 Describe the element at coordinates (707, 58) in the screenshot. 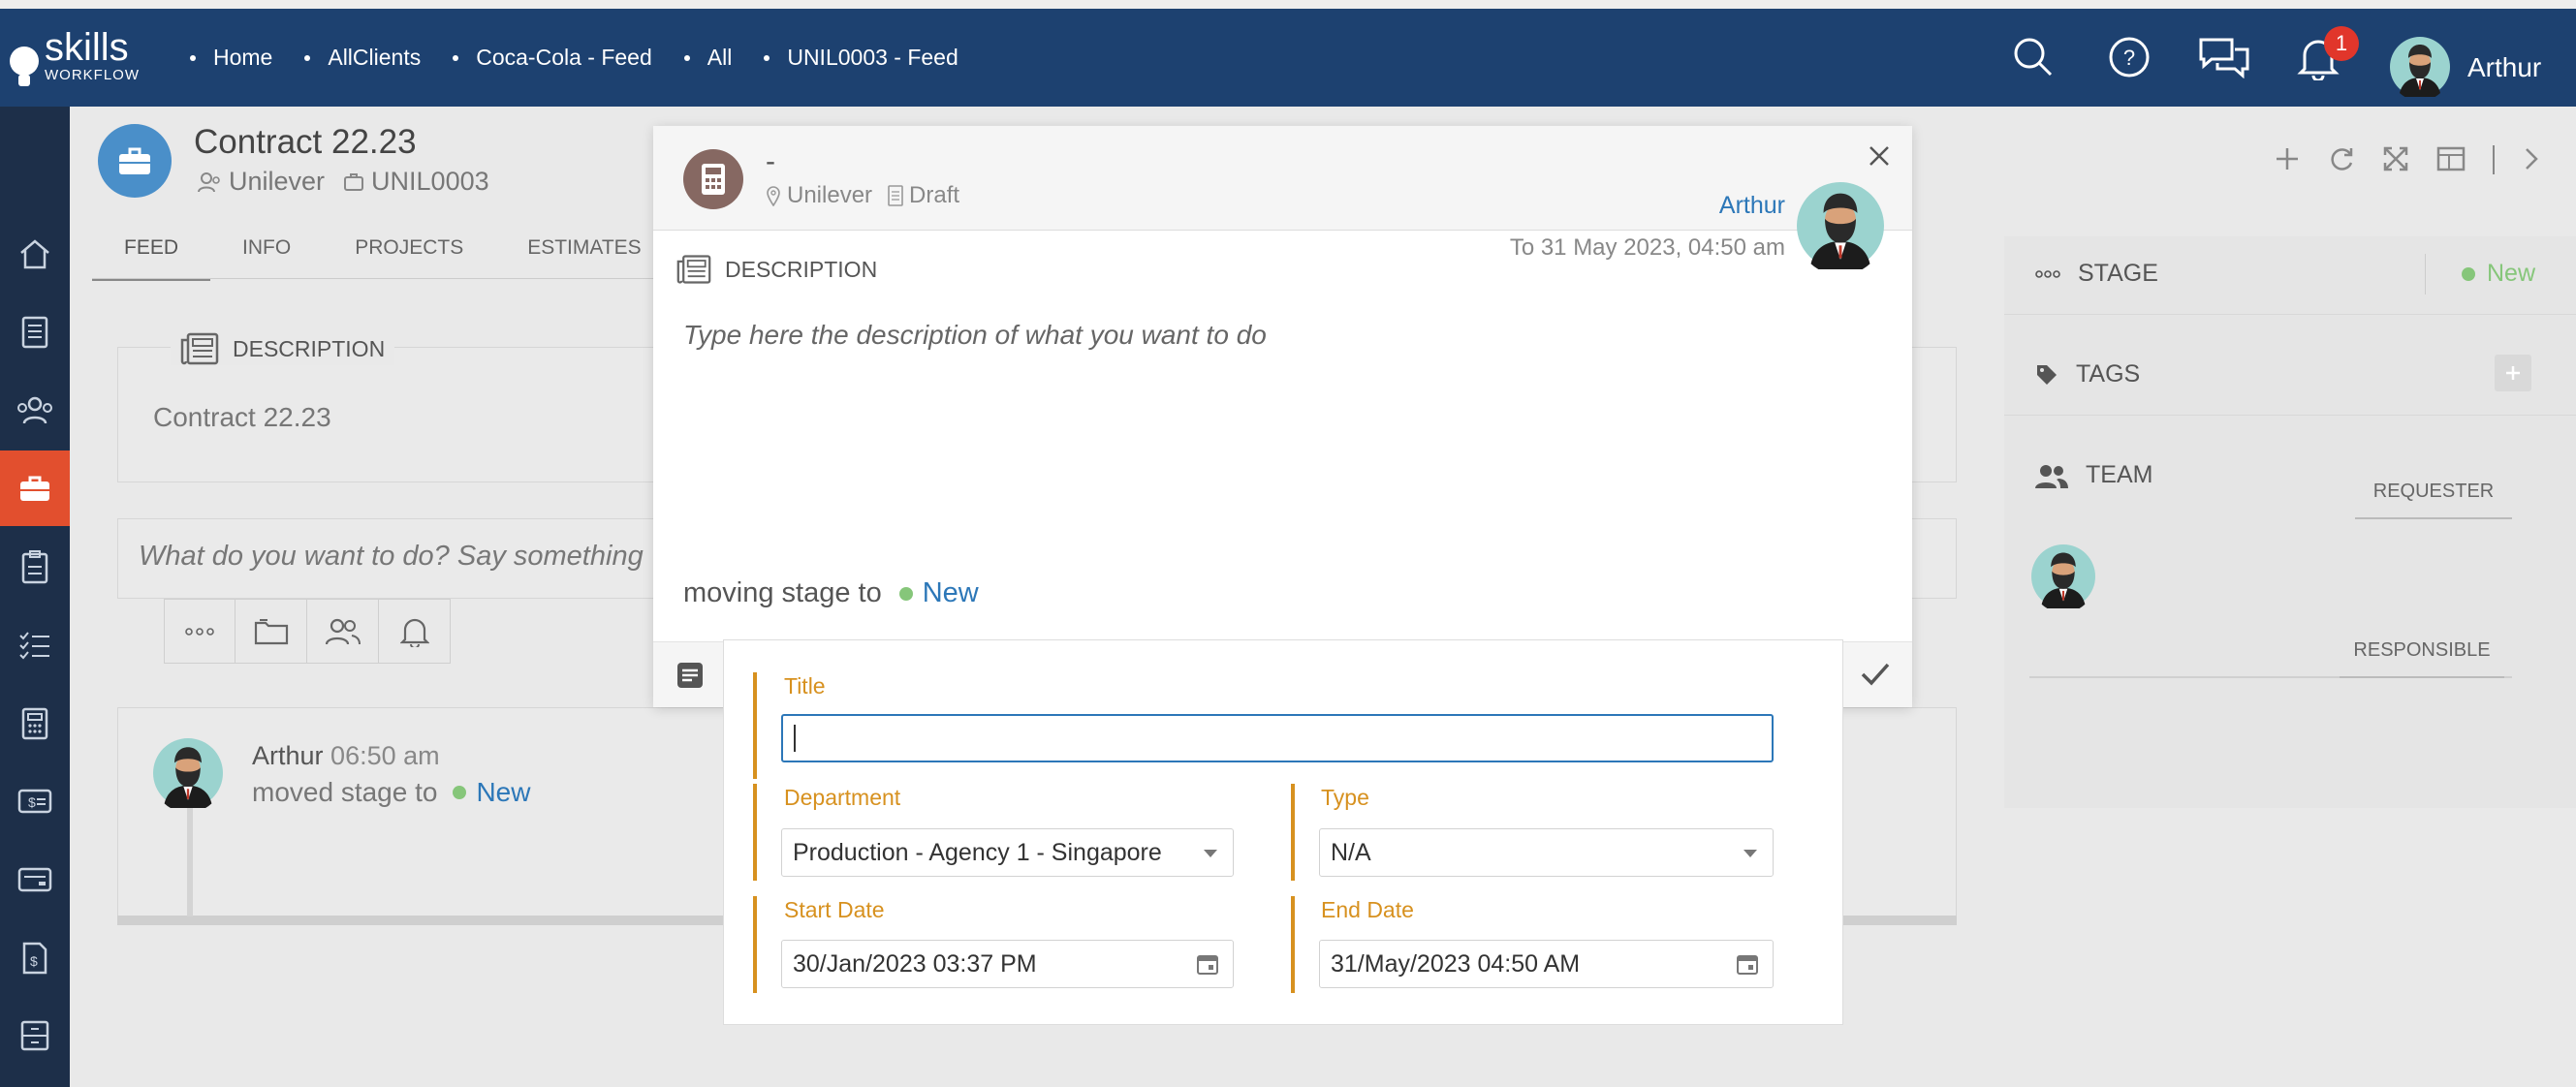

I see `breadcrumb-all: All` at that location.